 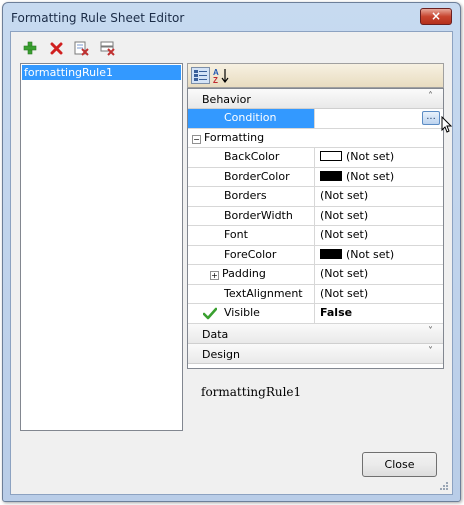 What do you see at coordinates (251, 235) in the screenshot?
I see `property-name: Font` at bounding box center [251, 235].